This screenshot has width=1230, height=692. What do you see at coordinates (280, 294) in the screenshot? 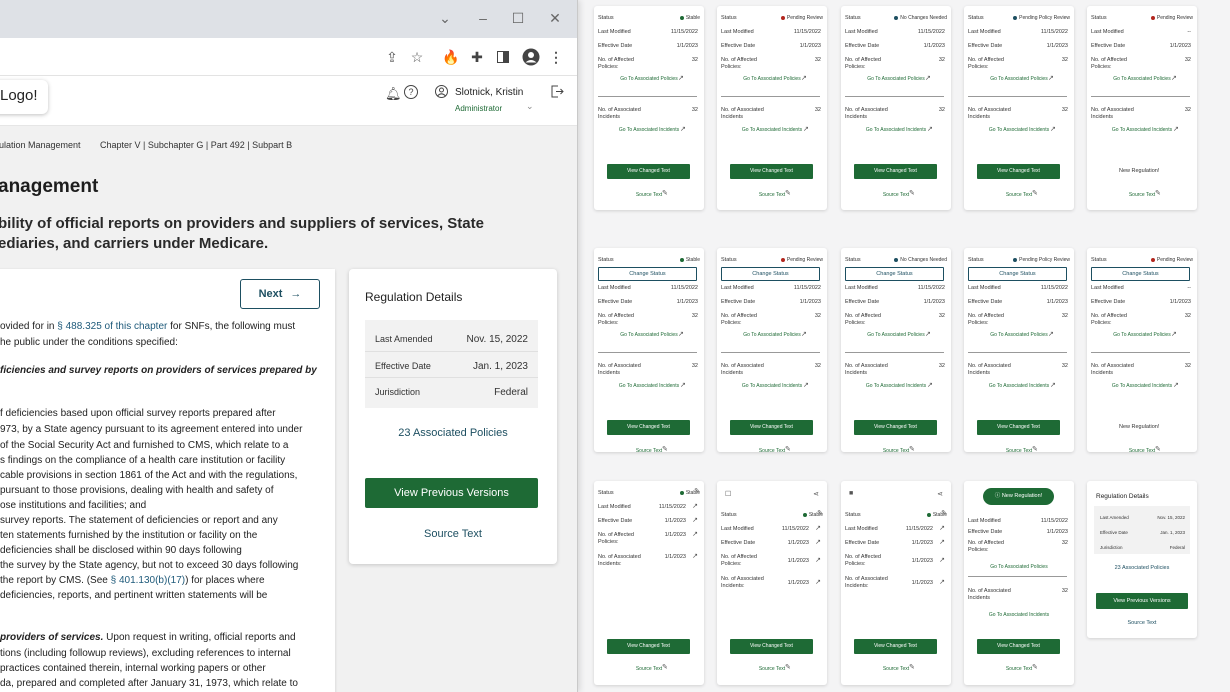
I see `next-button: Next →` at bounding box center [280, 294].